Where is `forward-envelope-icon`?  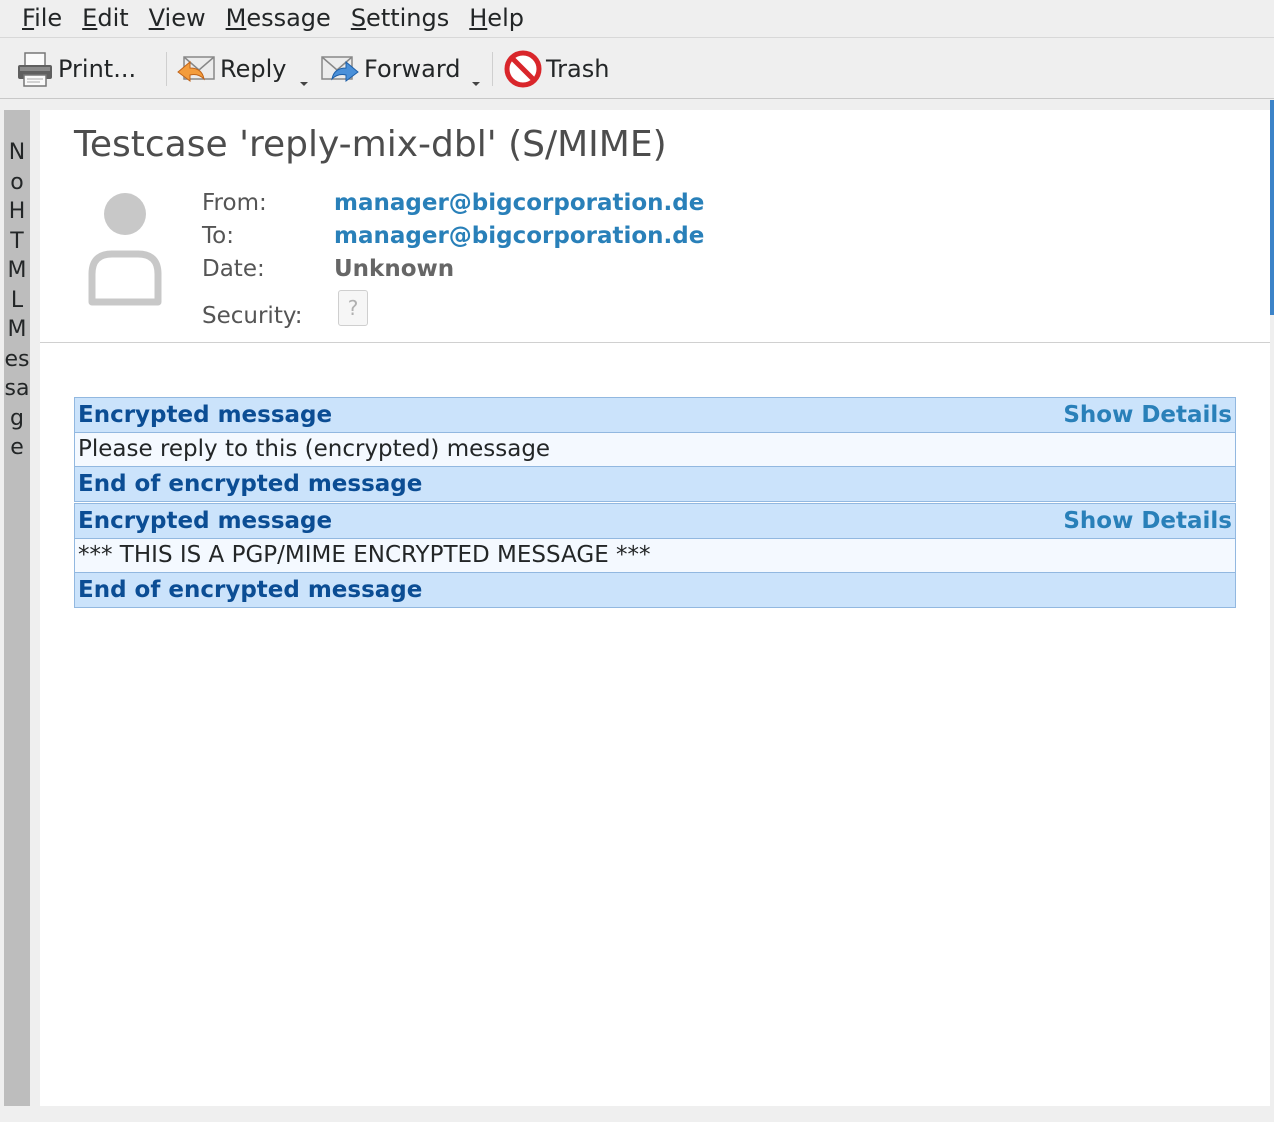
forward-envelope-icon is located at coordinates (340, 69).